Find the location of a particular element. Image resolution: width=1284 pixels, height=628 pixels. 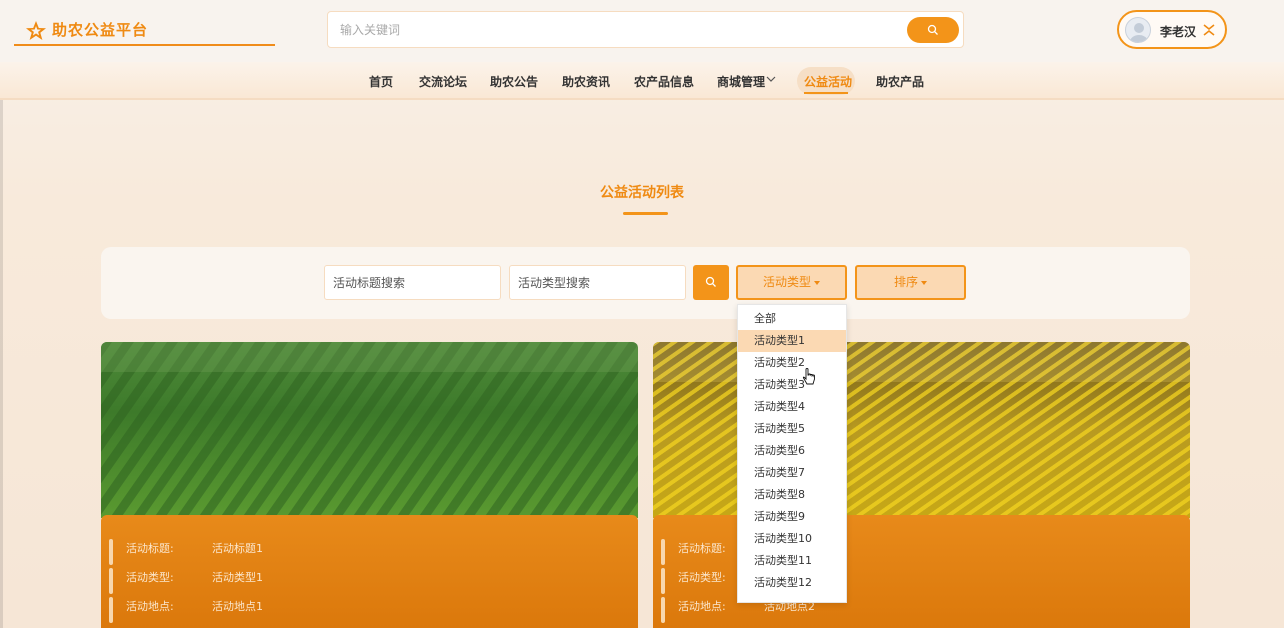

search-button is located at coordinates (933, 30).